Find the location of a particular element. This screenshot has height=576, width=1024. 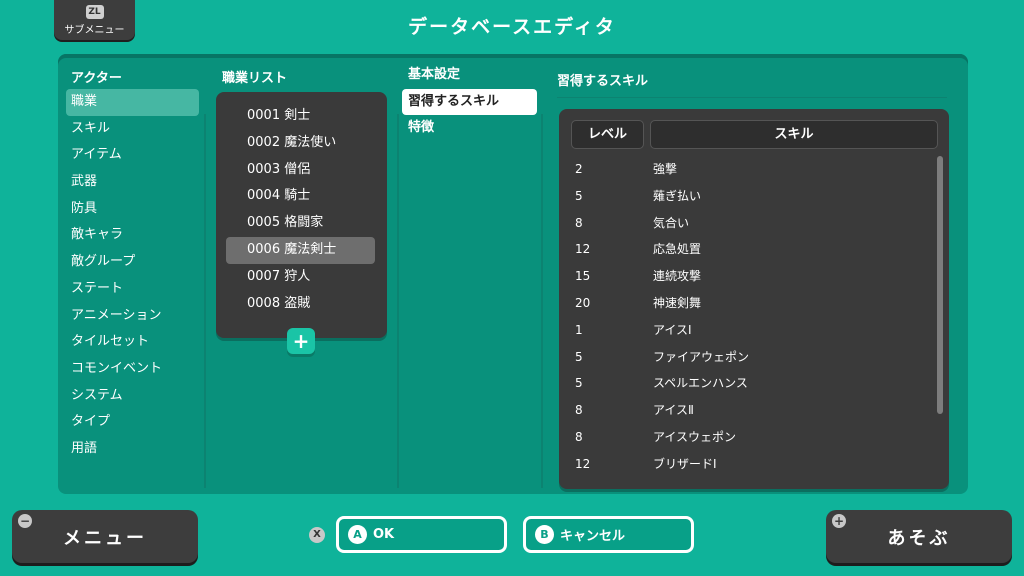

skill-row: 8 気合い is located at coordinates (746, 223).